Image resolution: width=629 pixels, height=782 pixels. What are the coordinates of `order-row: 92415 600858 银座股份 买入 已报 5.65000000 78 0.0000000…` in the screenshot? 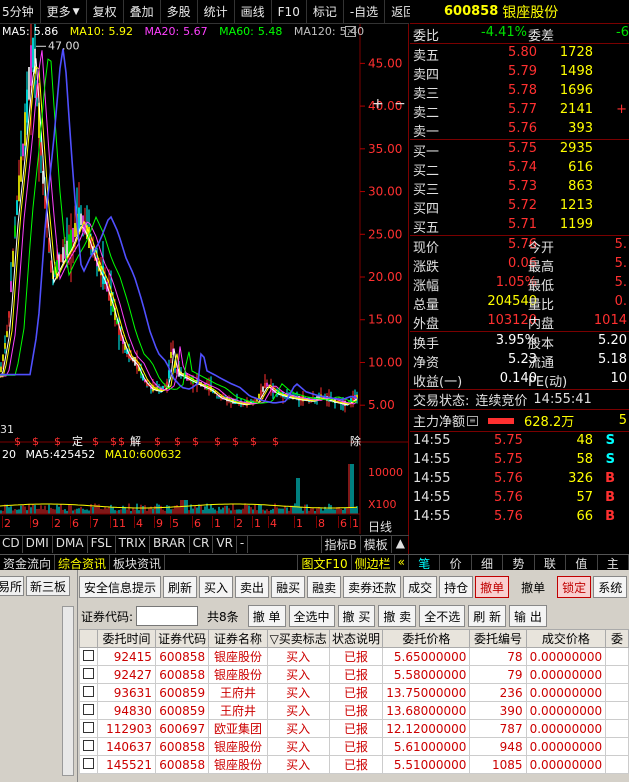 It's located at (354, 656).